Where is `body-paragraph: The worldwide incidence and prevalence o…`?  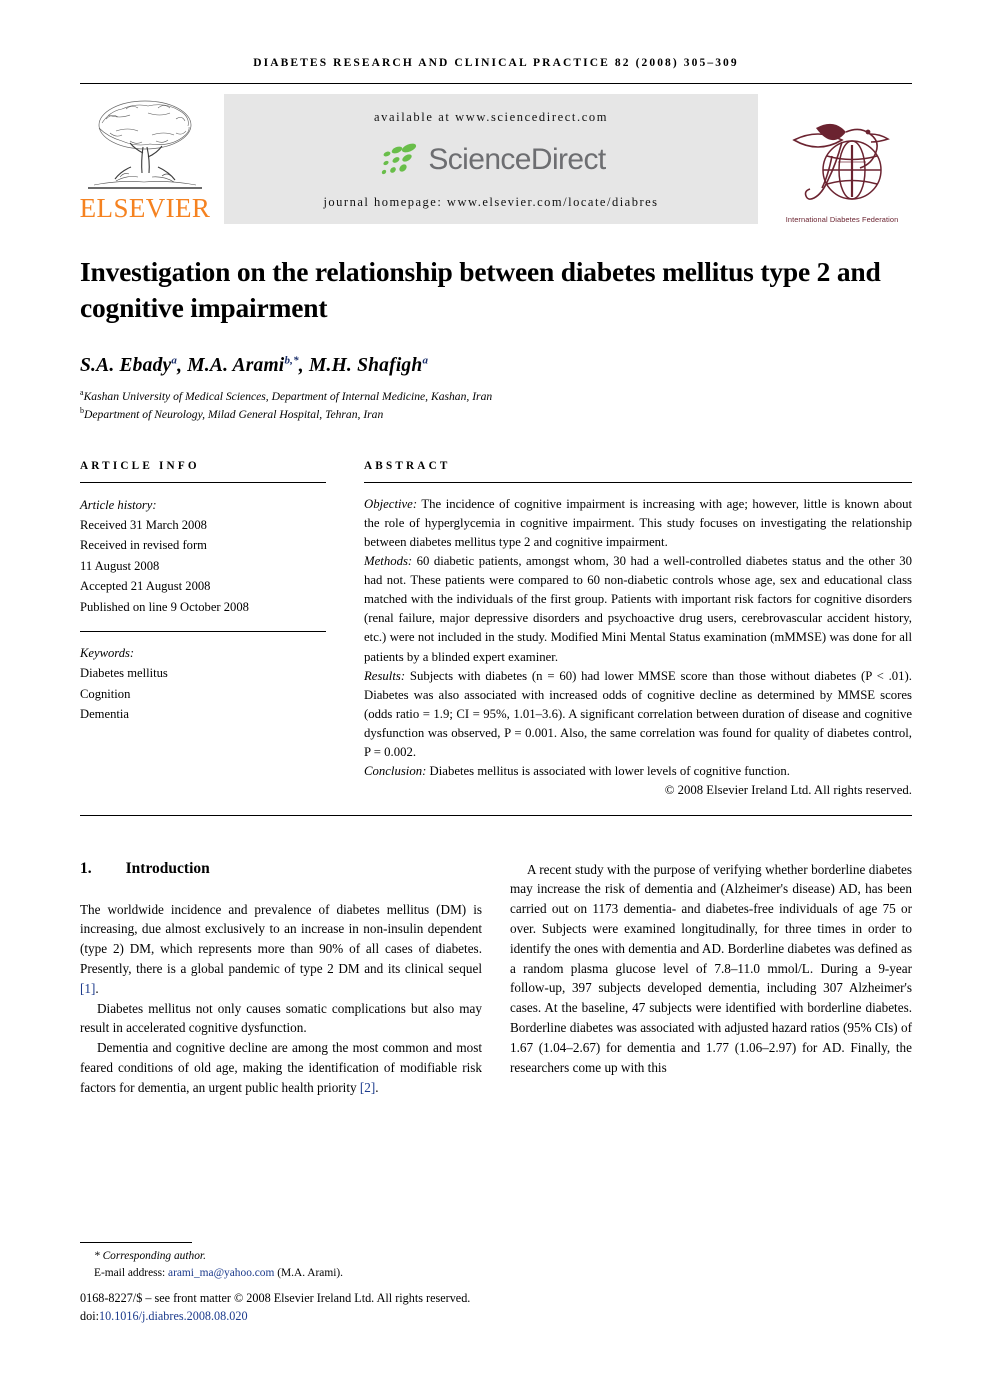 body-paragraph: The worldwide incidence and prevalence o… is located at coordinates (281, 948).